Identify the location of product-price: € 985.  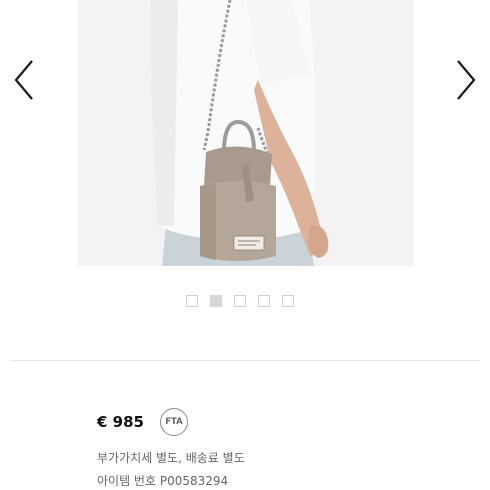
(120, 422).